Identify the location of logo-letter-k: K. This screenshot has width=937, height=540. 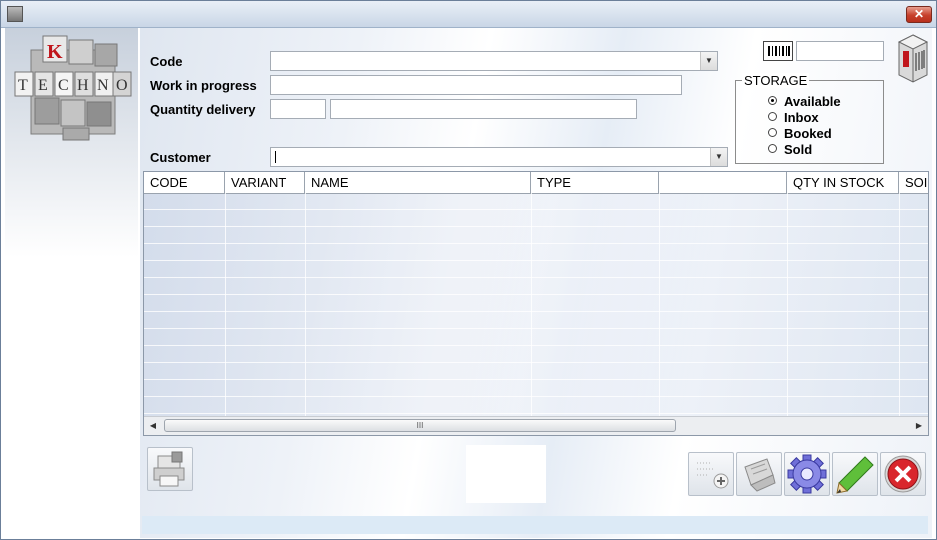
(55, 52).